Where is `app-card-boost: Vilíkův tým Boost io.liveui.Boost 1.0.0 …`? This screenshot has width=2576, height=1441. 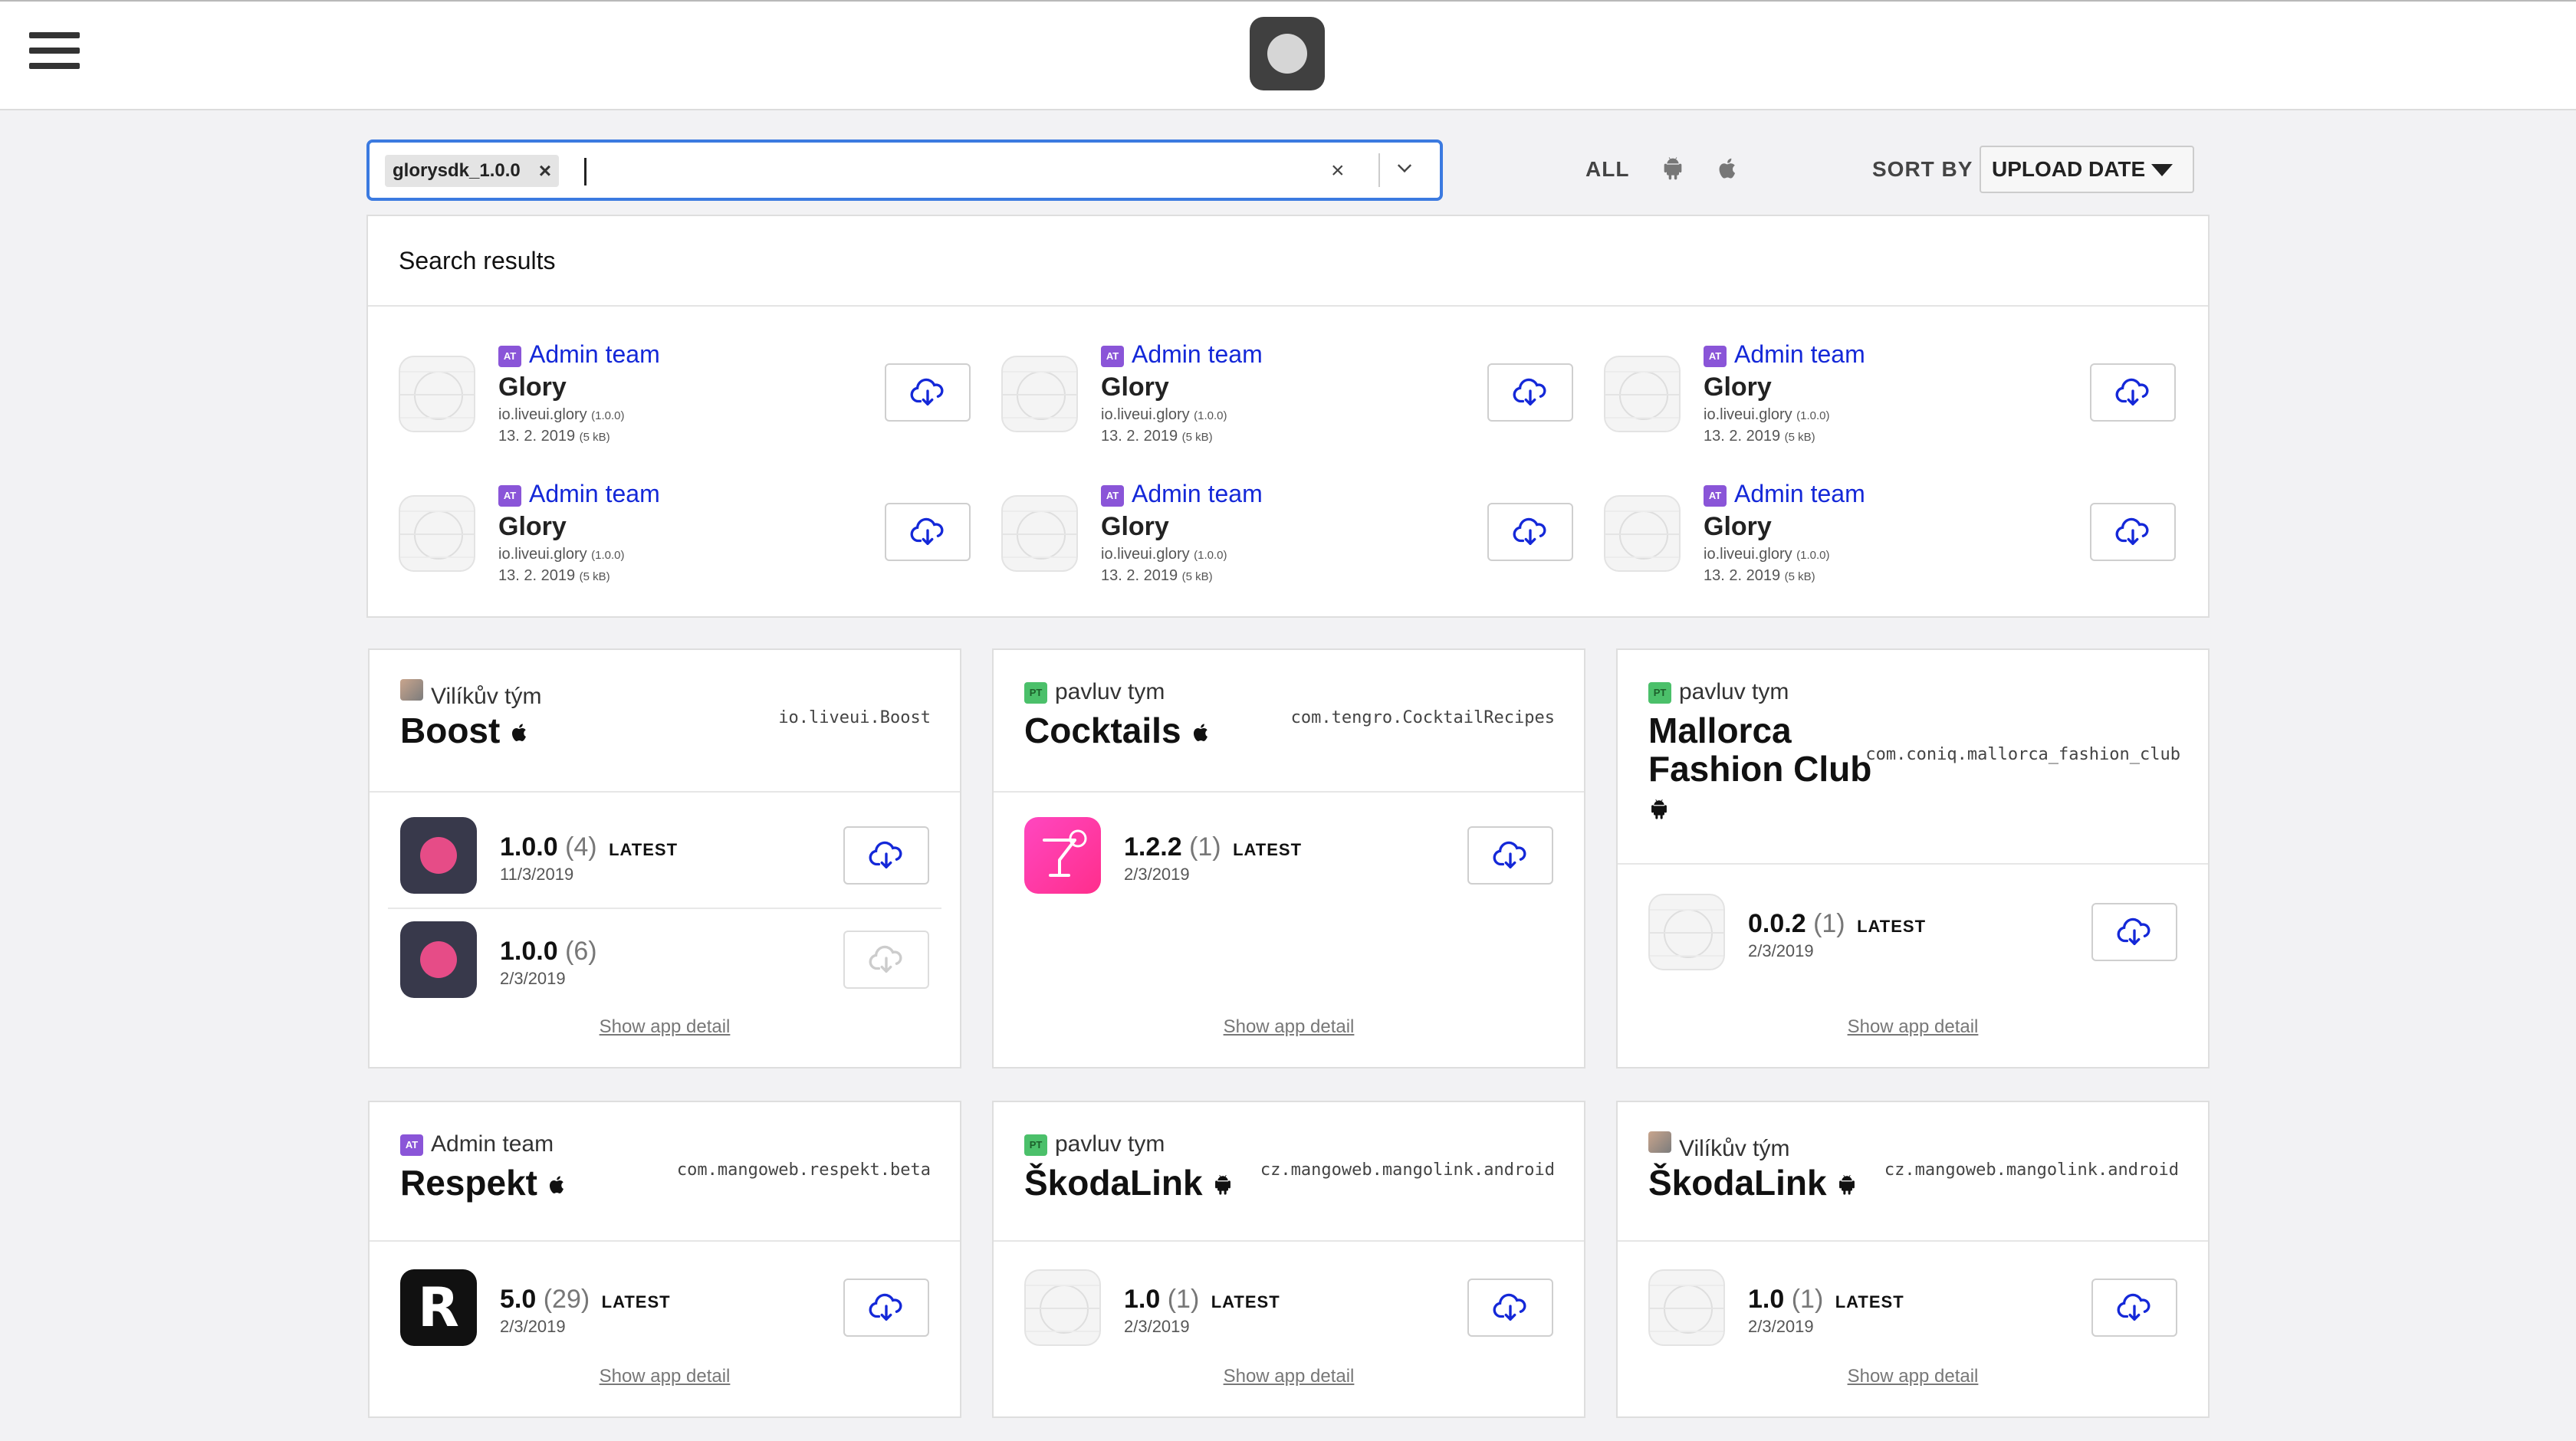
app-card-boost: Vilíkův tým Boost io.liveui.Boost 1.0.0 … is located at coordinates (664, 858).